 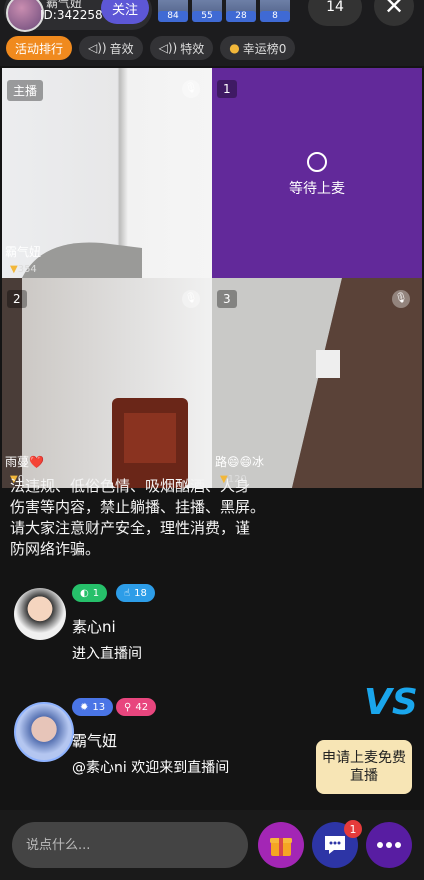 What do you see at coordinates (275, 16) in the screenshot?
I see `viewer-badge: 8` at bounding box center [275, 16].